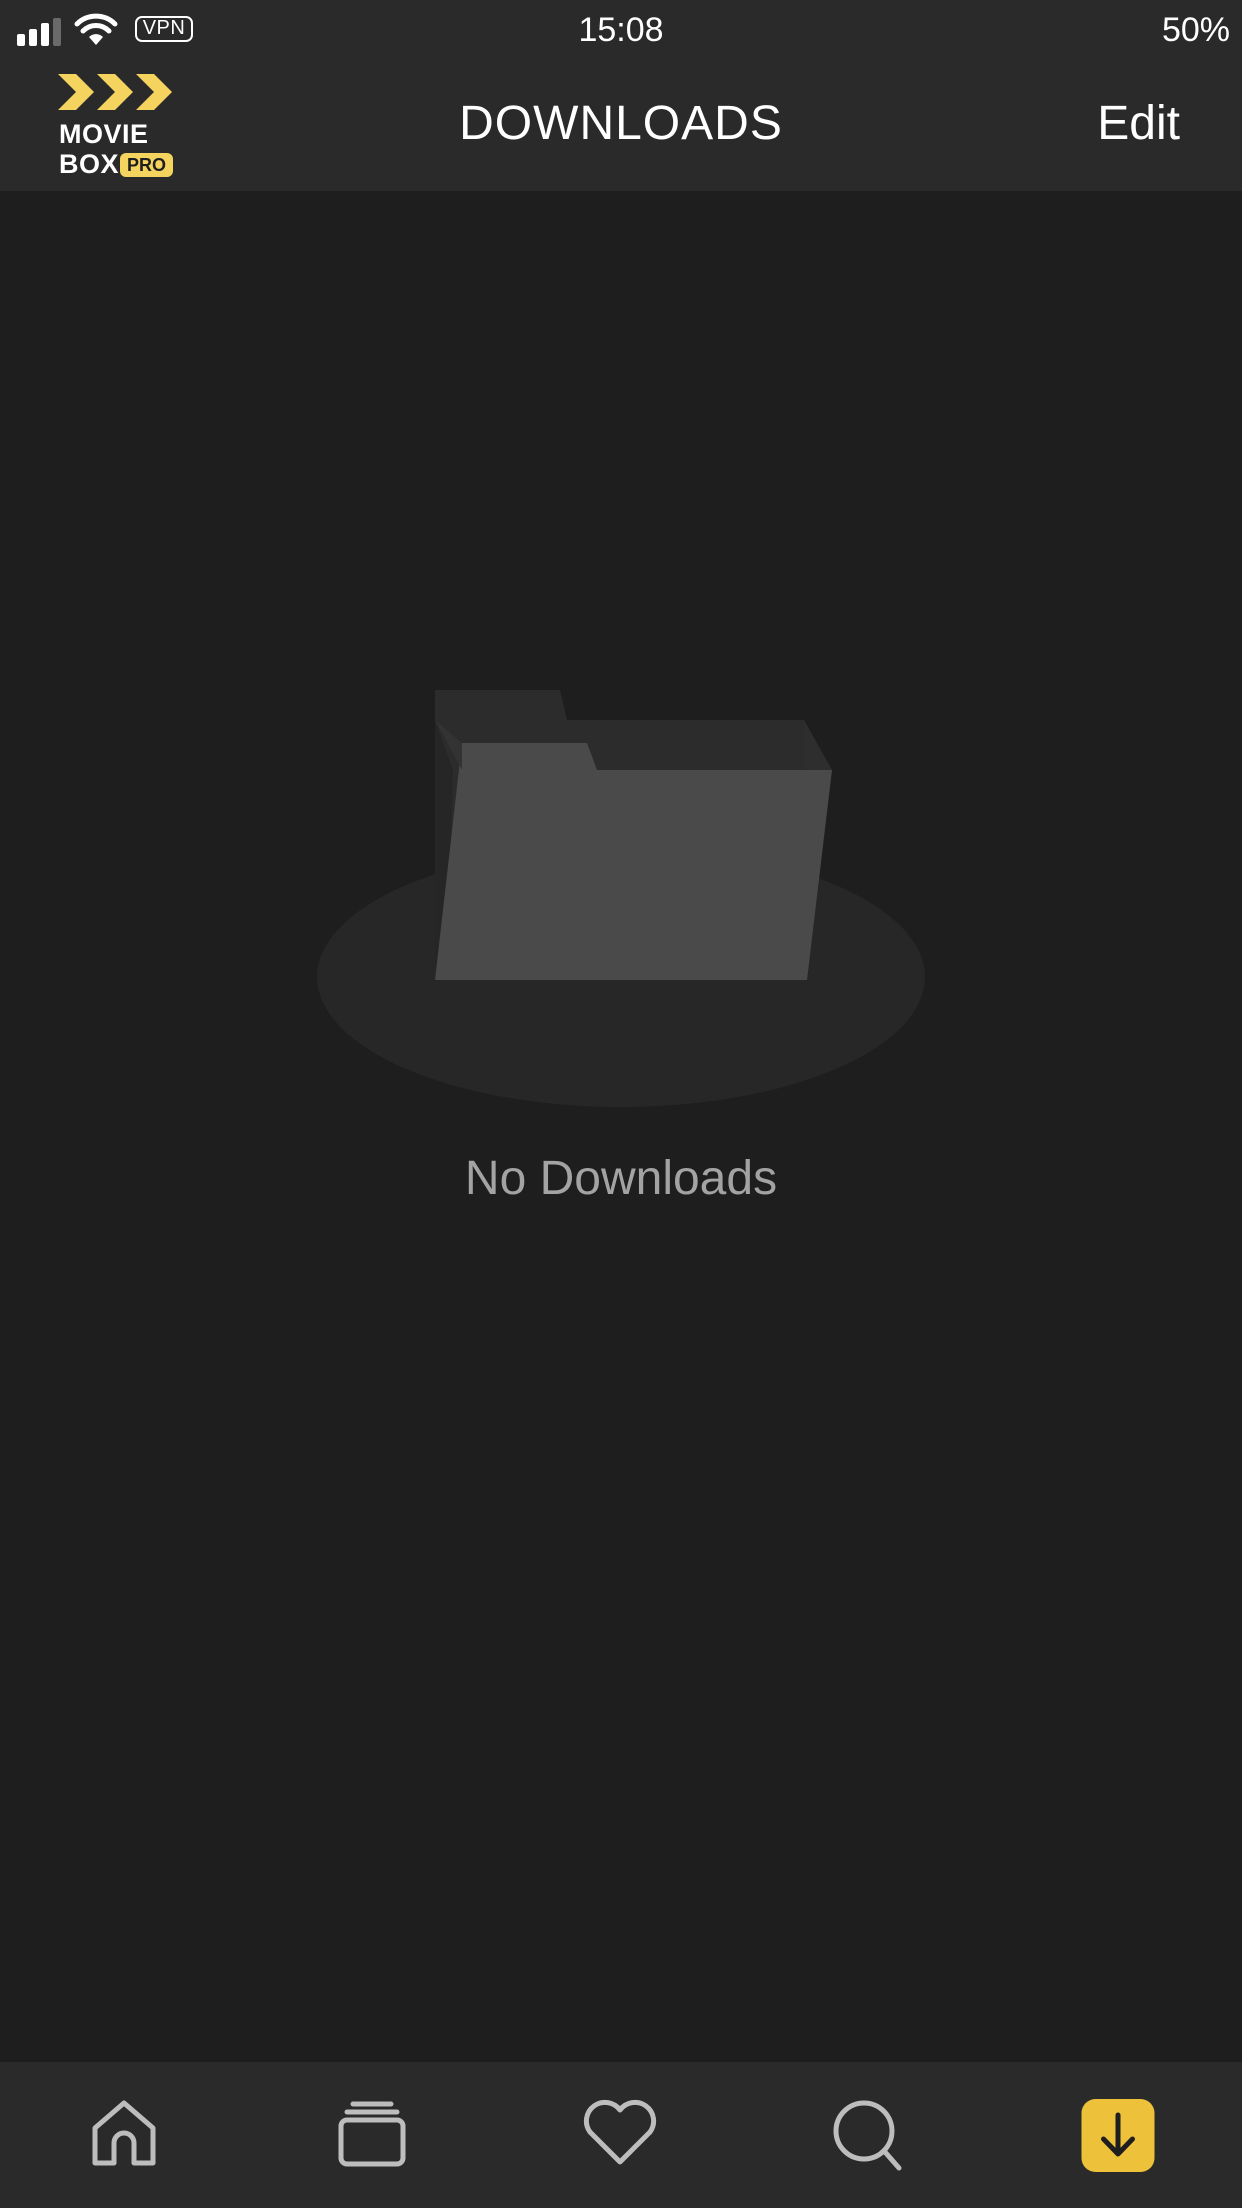 The image size is (1242, 2208). I want to click on heart-icon, so click(620, 2132).